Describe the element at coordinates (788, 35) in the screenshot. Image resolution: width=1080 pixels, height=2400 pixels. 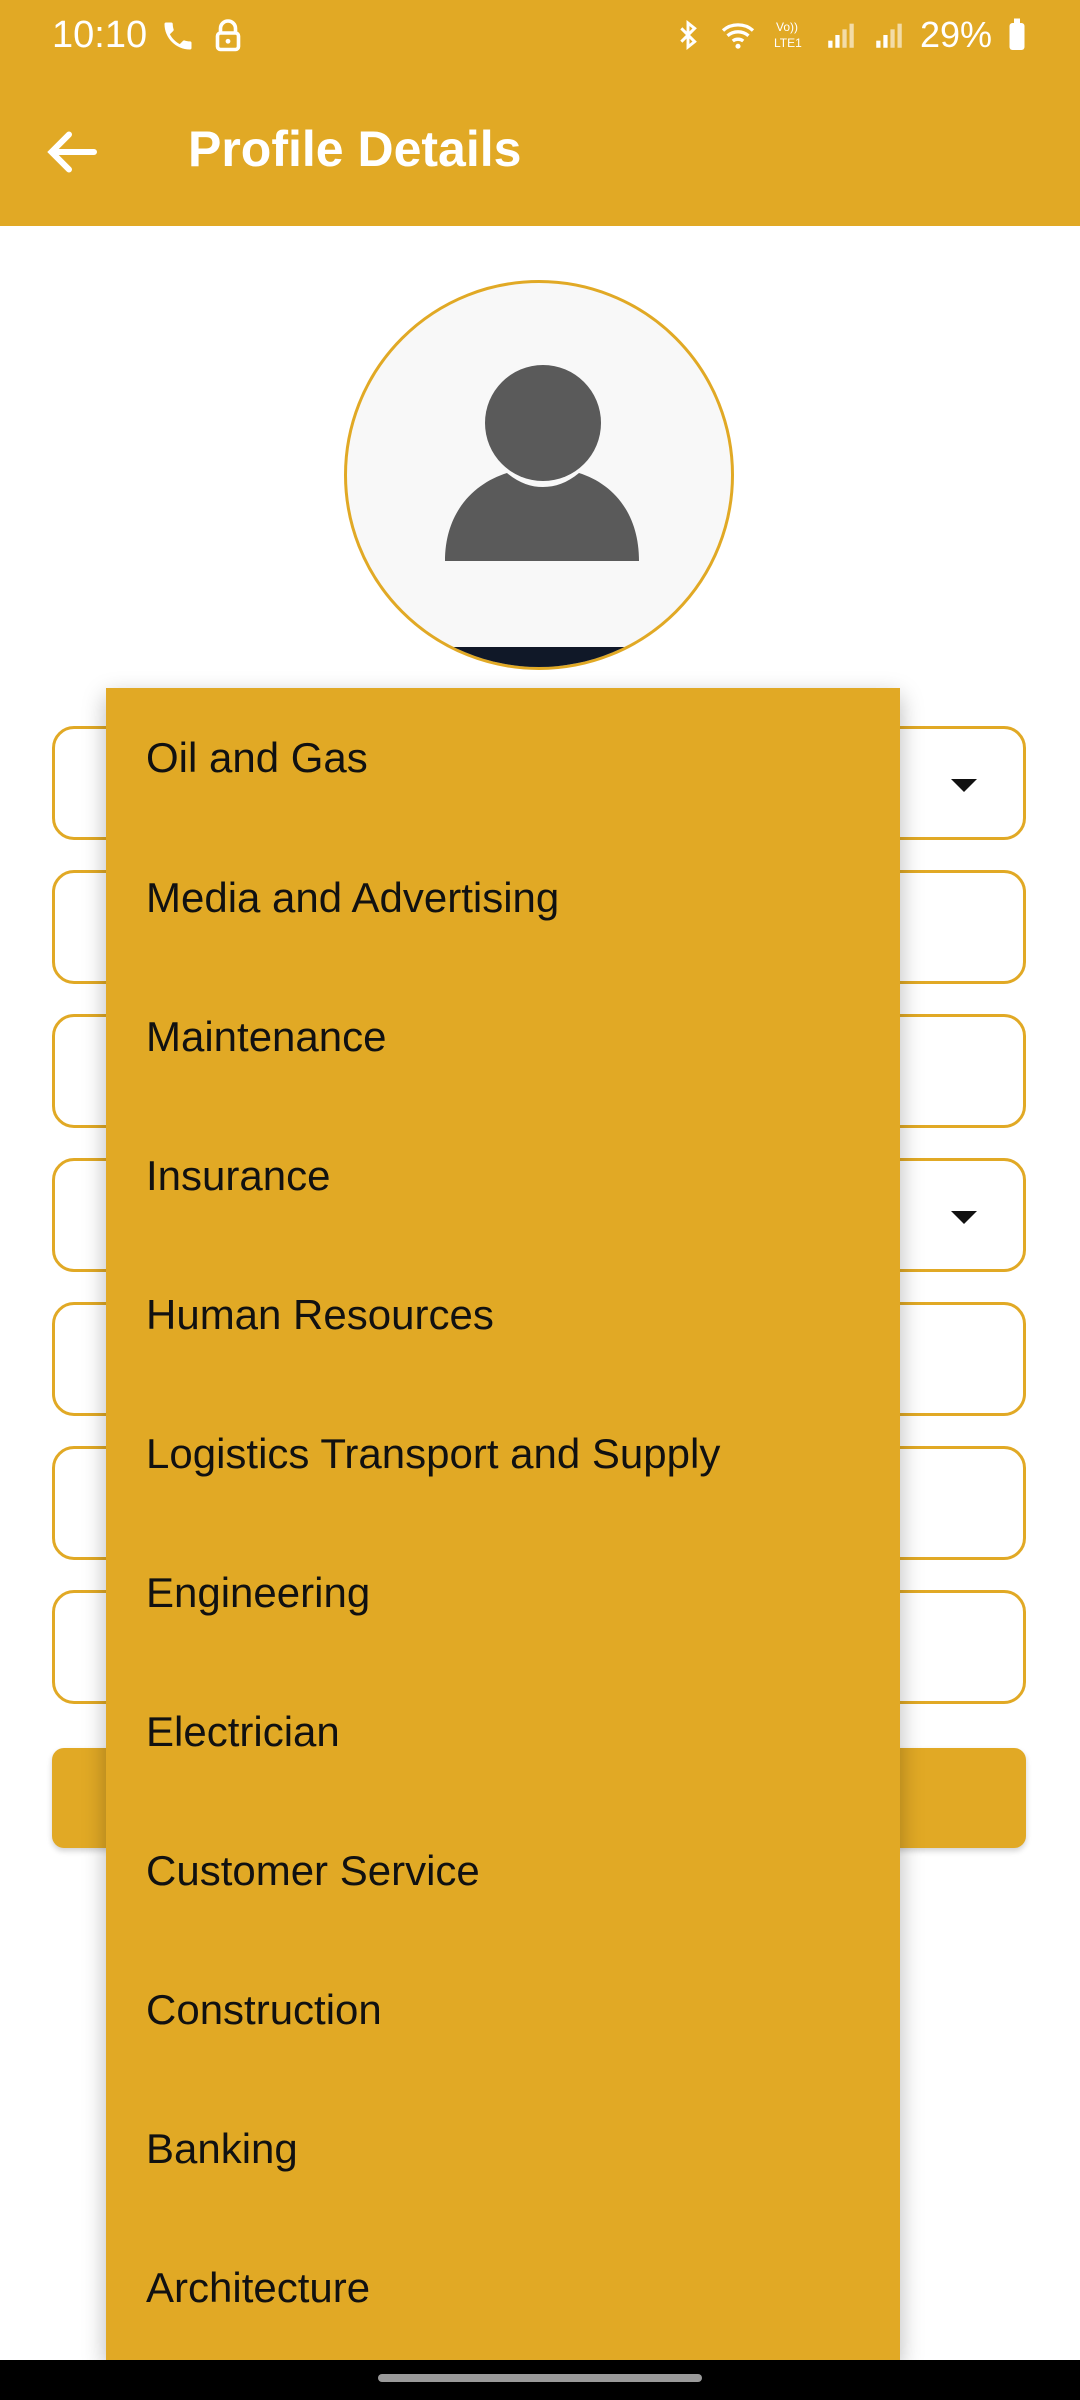
I see `volte-icon: Vo)) LTE1` at that location.